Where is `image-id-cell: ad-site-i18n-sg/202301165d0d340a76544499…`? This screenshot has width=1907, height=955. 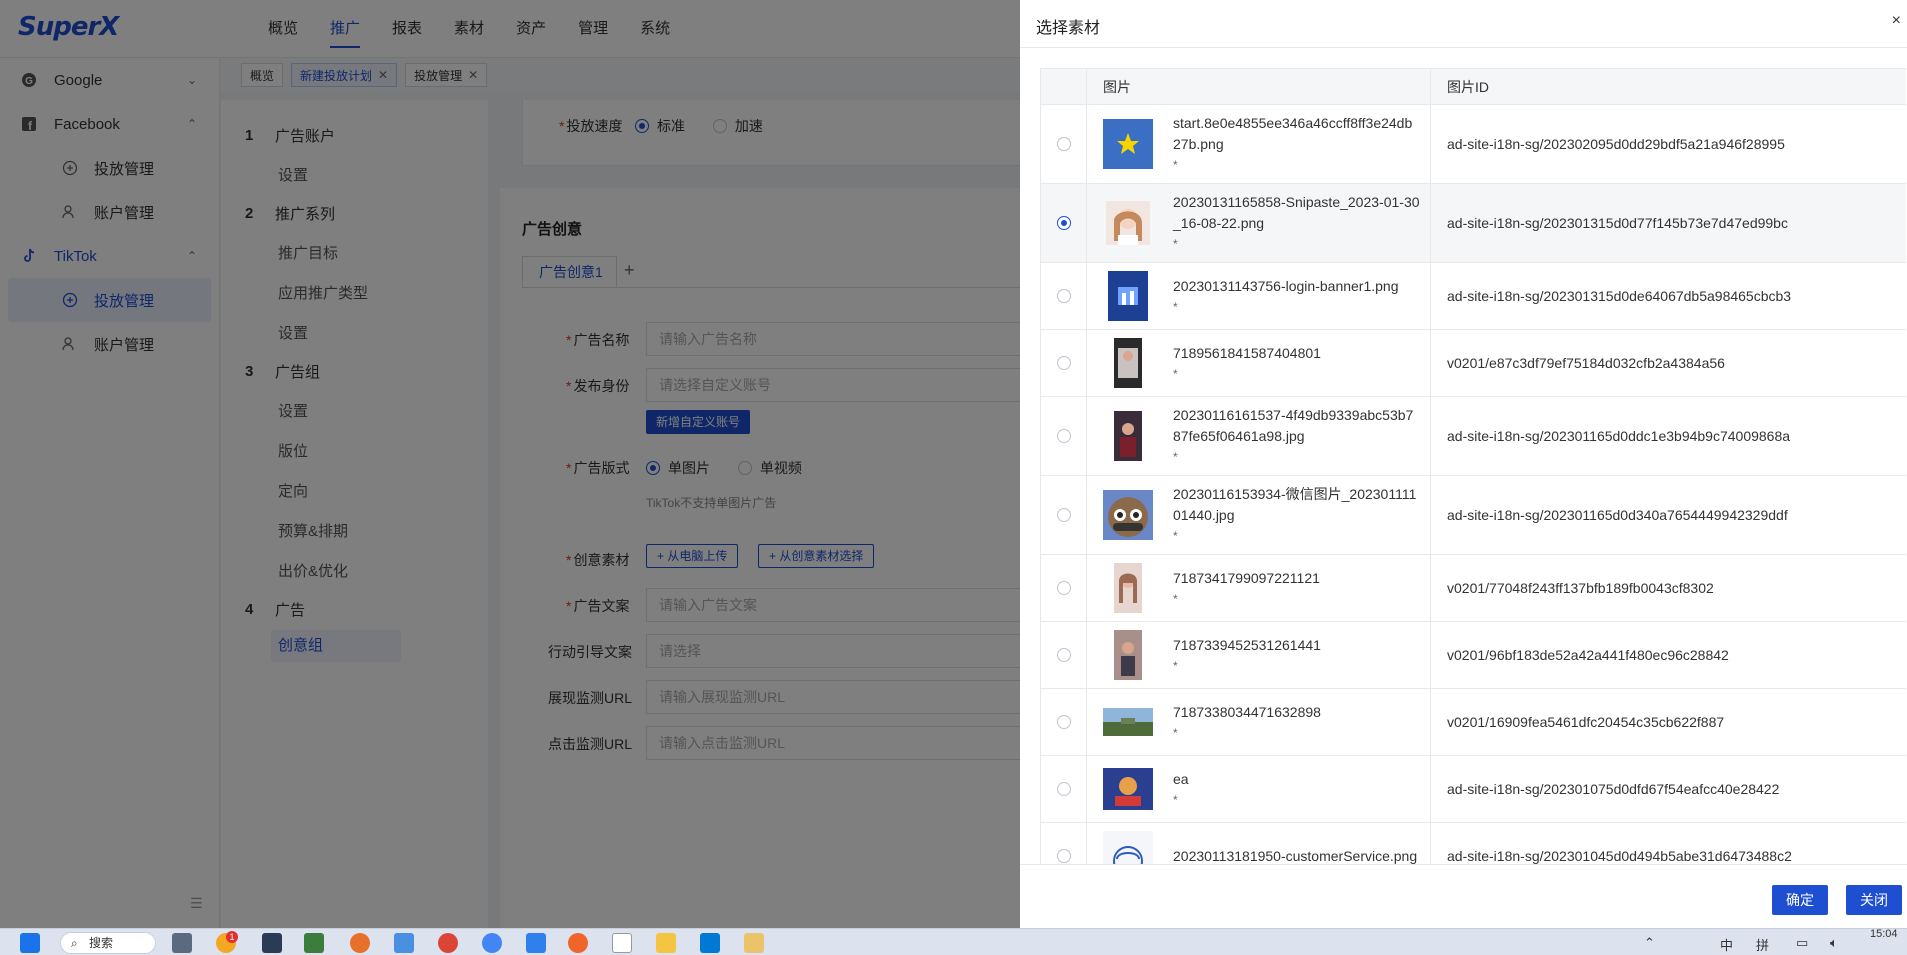
image-id-cell: ad-site-i18n-sg/202301165d0d340a76544499… is located at coordinates (1668, 515).